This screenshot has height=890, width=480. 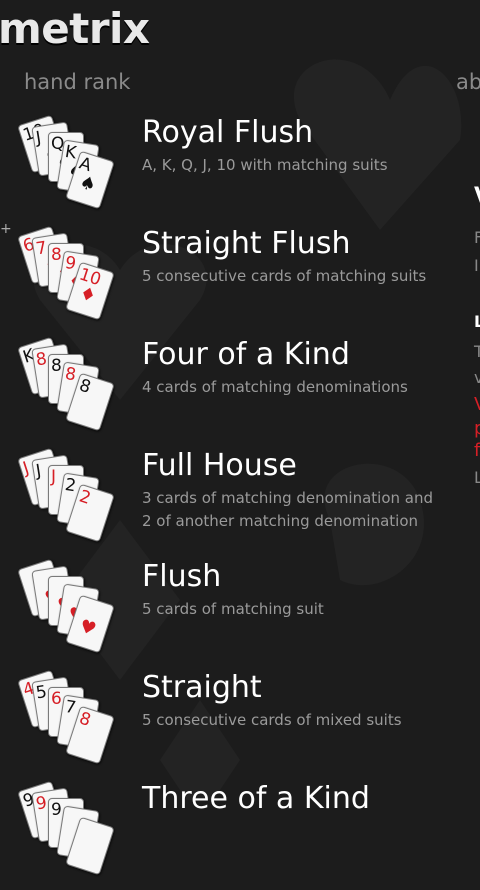 I want to click on hand-description: A, K, Q, J, 10 with matching suits, so click(x=265, y=165).